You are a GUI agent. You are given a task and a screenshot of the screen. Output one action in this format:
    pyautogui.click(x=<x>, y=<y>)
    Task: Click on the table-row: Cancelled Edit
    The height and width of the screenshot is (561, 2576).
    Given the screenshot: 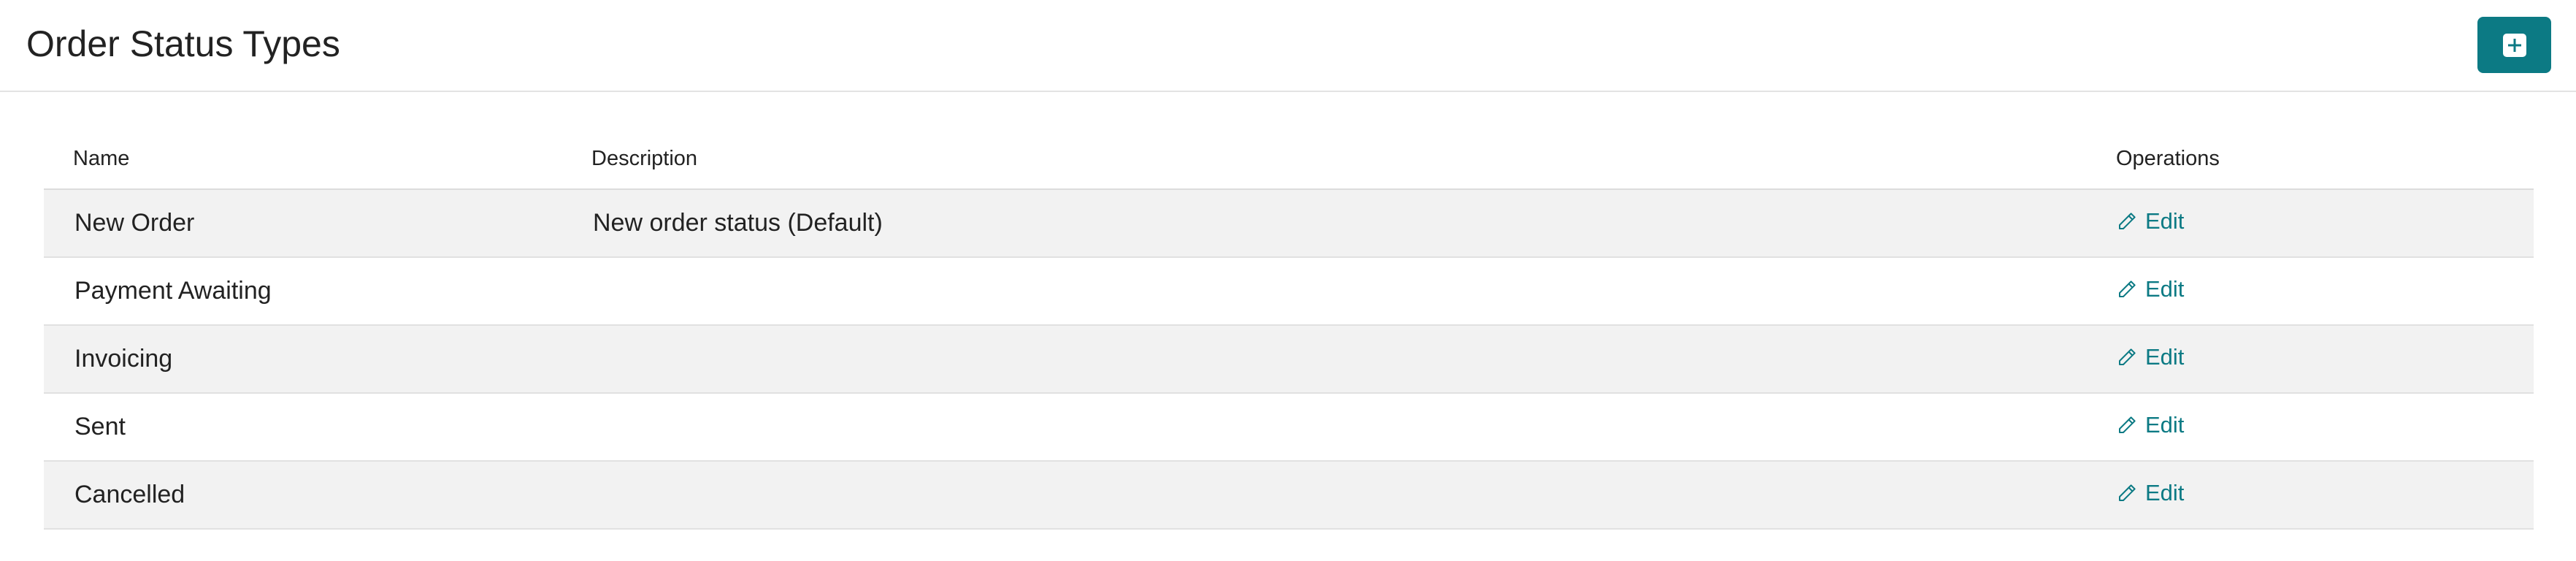 What is the action you would take?
    pyautogui.click(x=1289, y=495)
    